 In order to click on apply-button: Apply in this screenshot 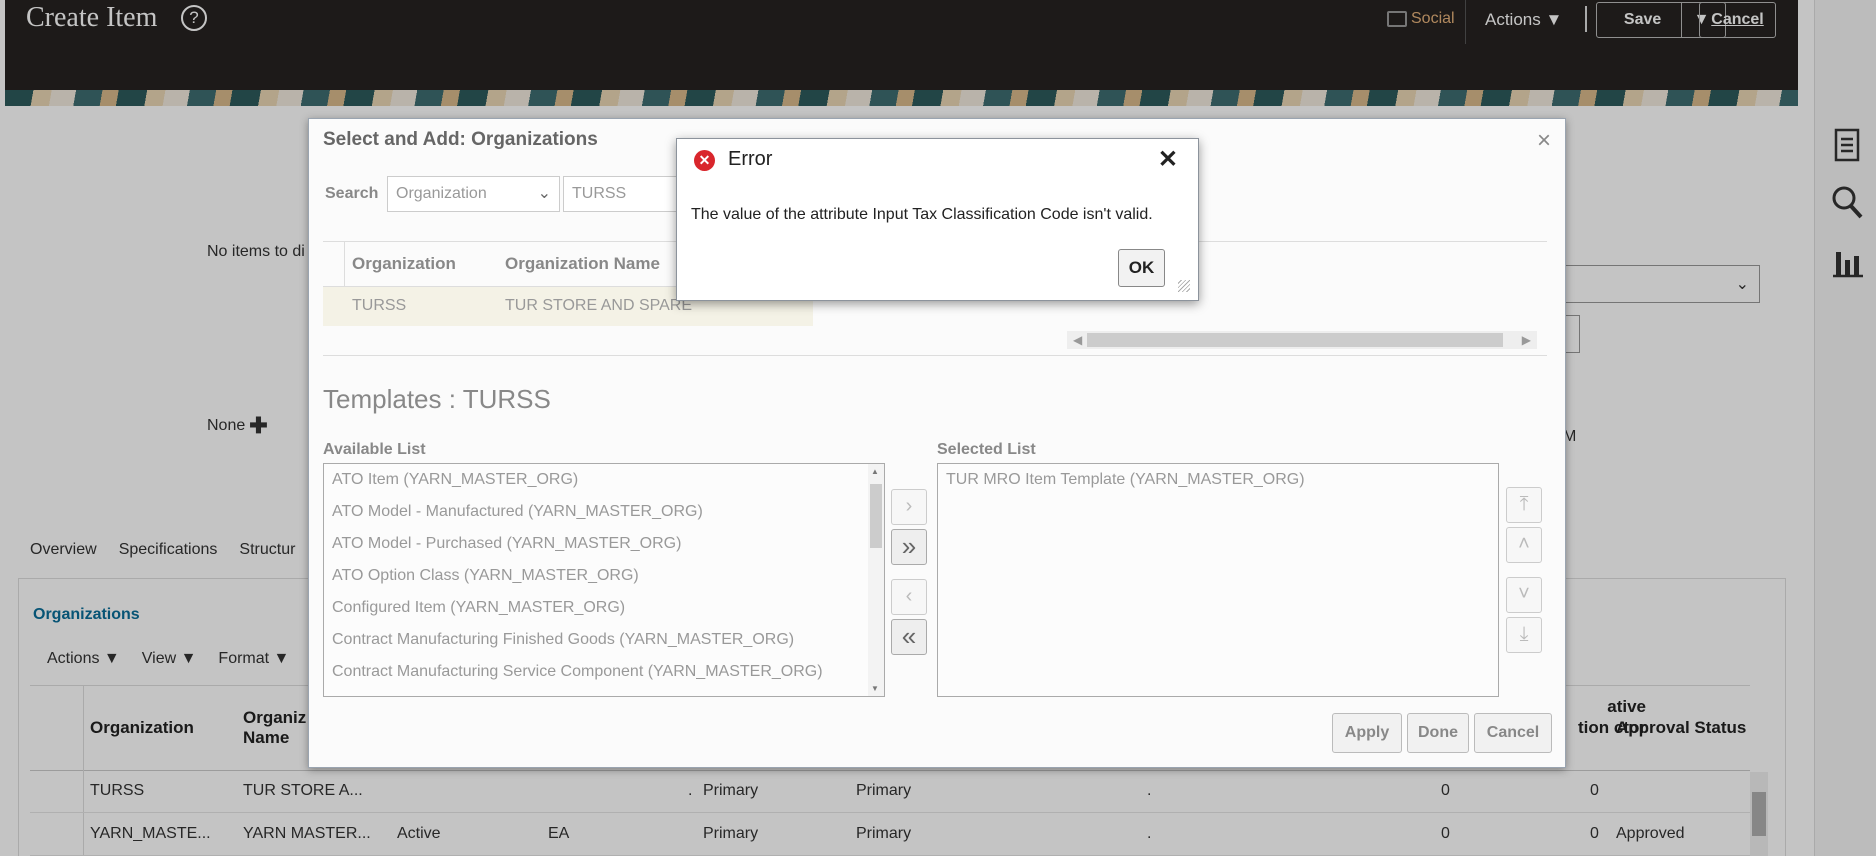, I will do `click(1367, 733)`.